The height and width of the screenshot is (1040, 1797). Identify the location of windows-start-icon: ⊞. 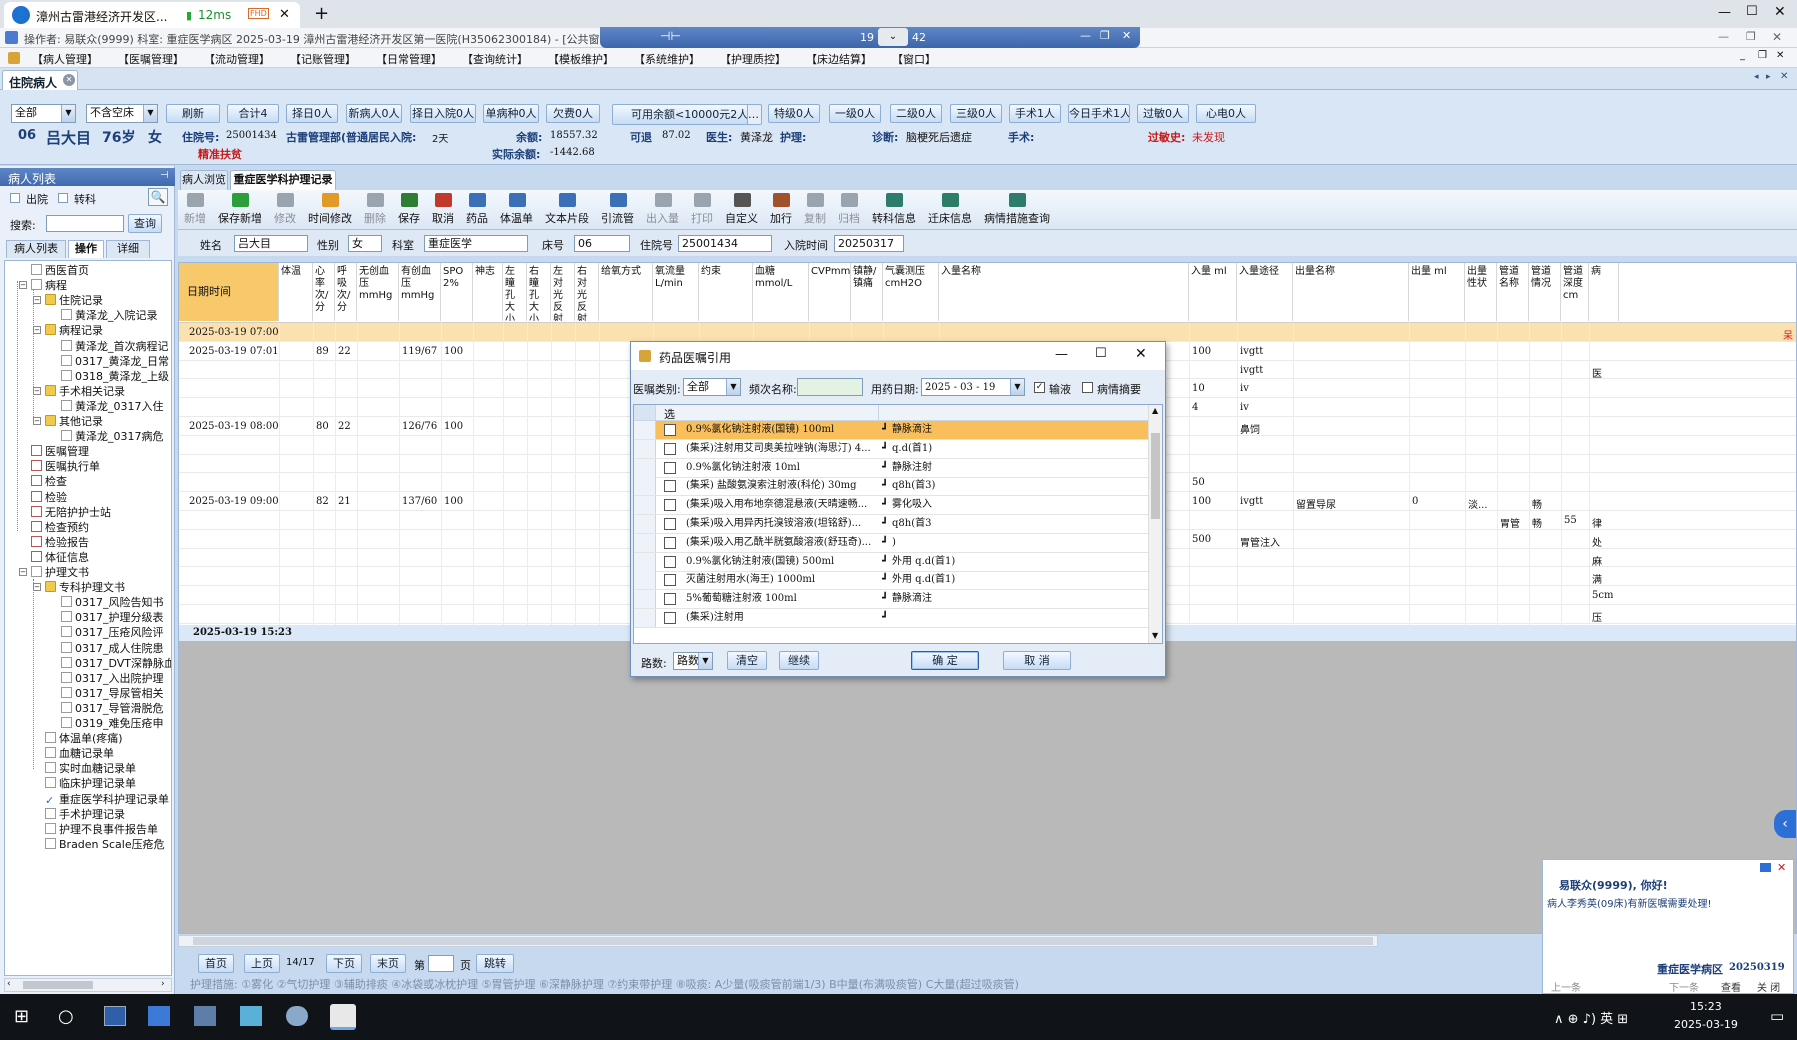
(21, 1017).